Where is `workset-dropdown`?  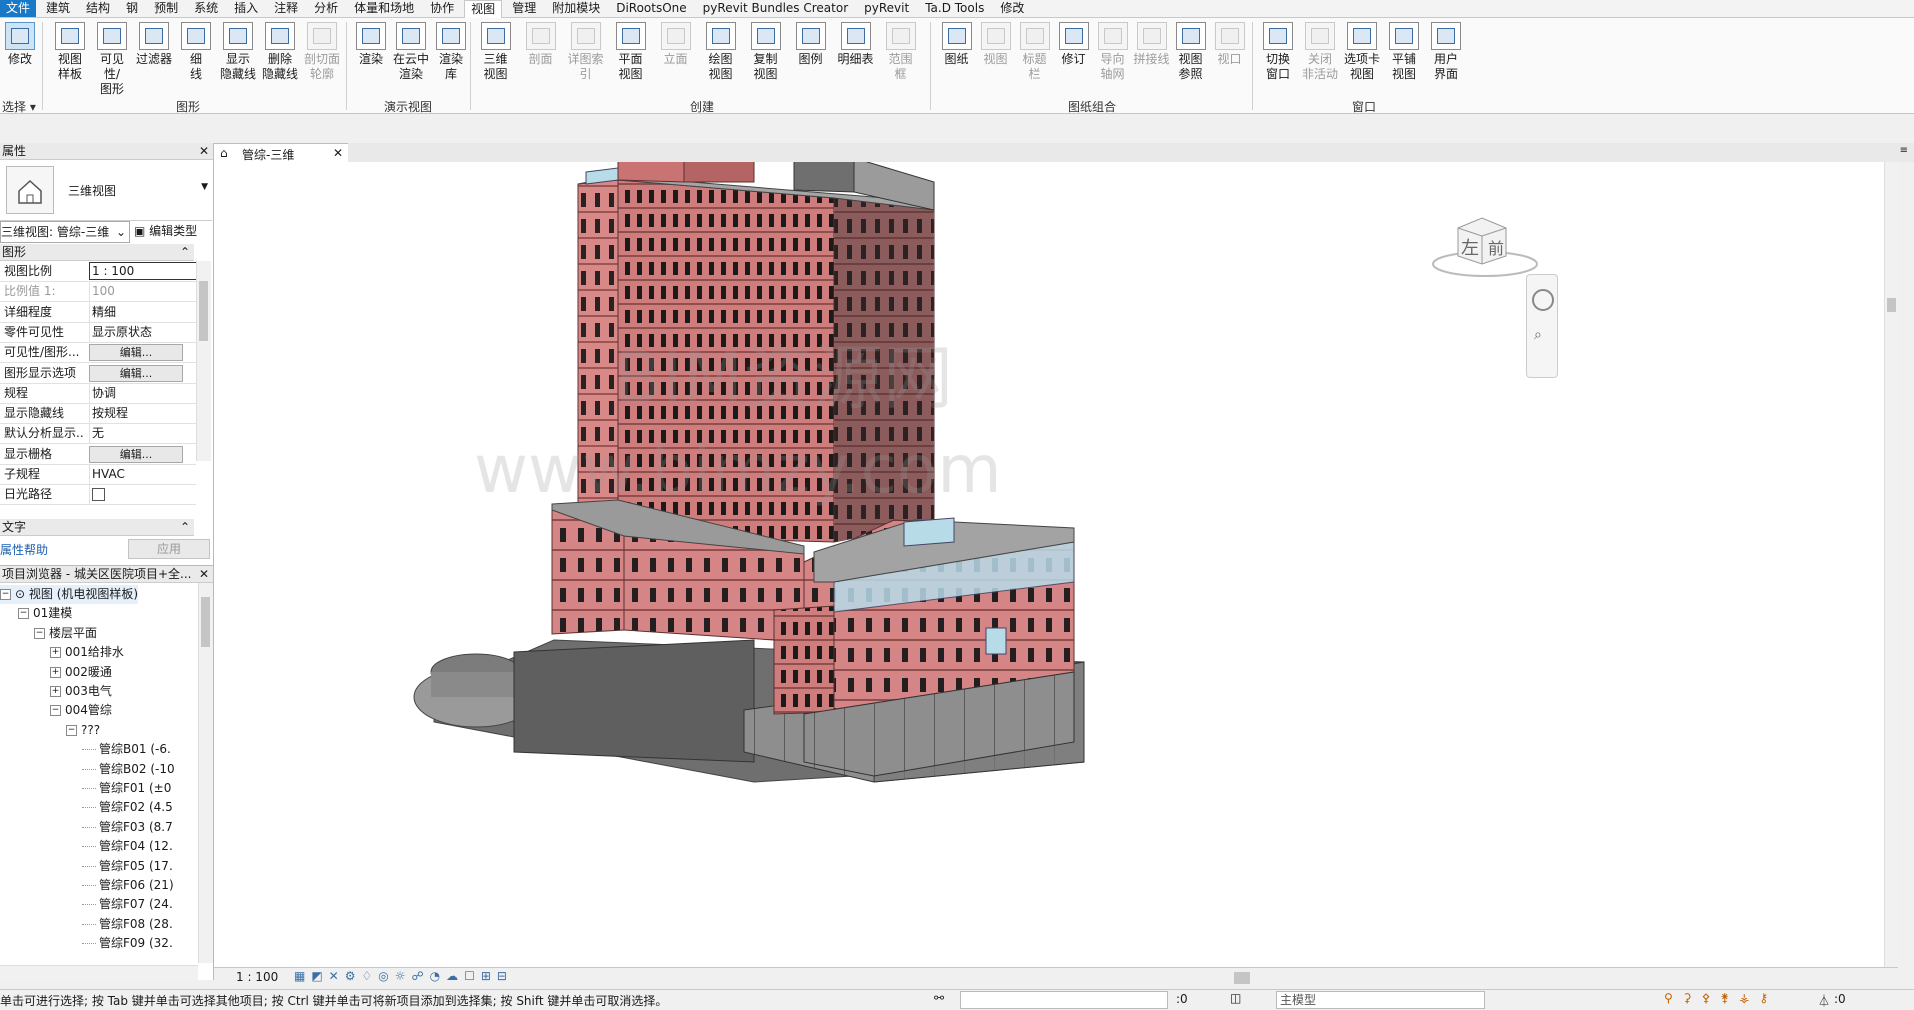 workset-dropdown is located at coordinates (1064, 1000).